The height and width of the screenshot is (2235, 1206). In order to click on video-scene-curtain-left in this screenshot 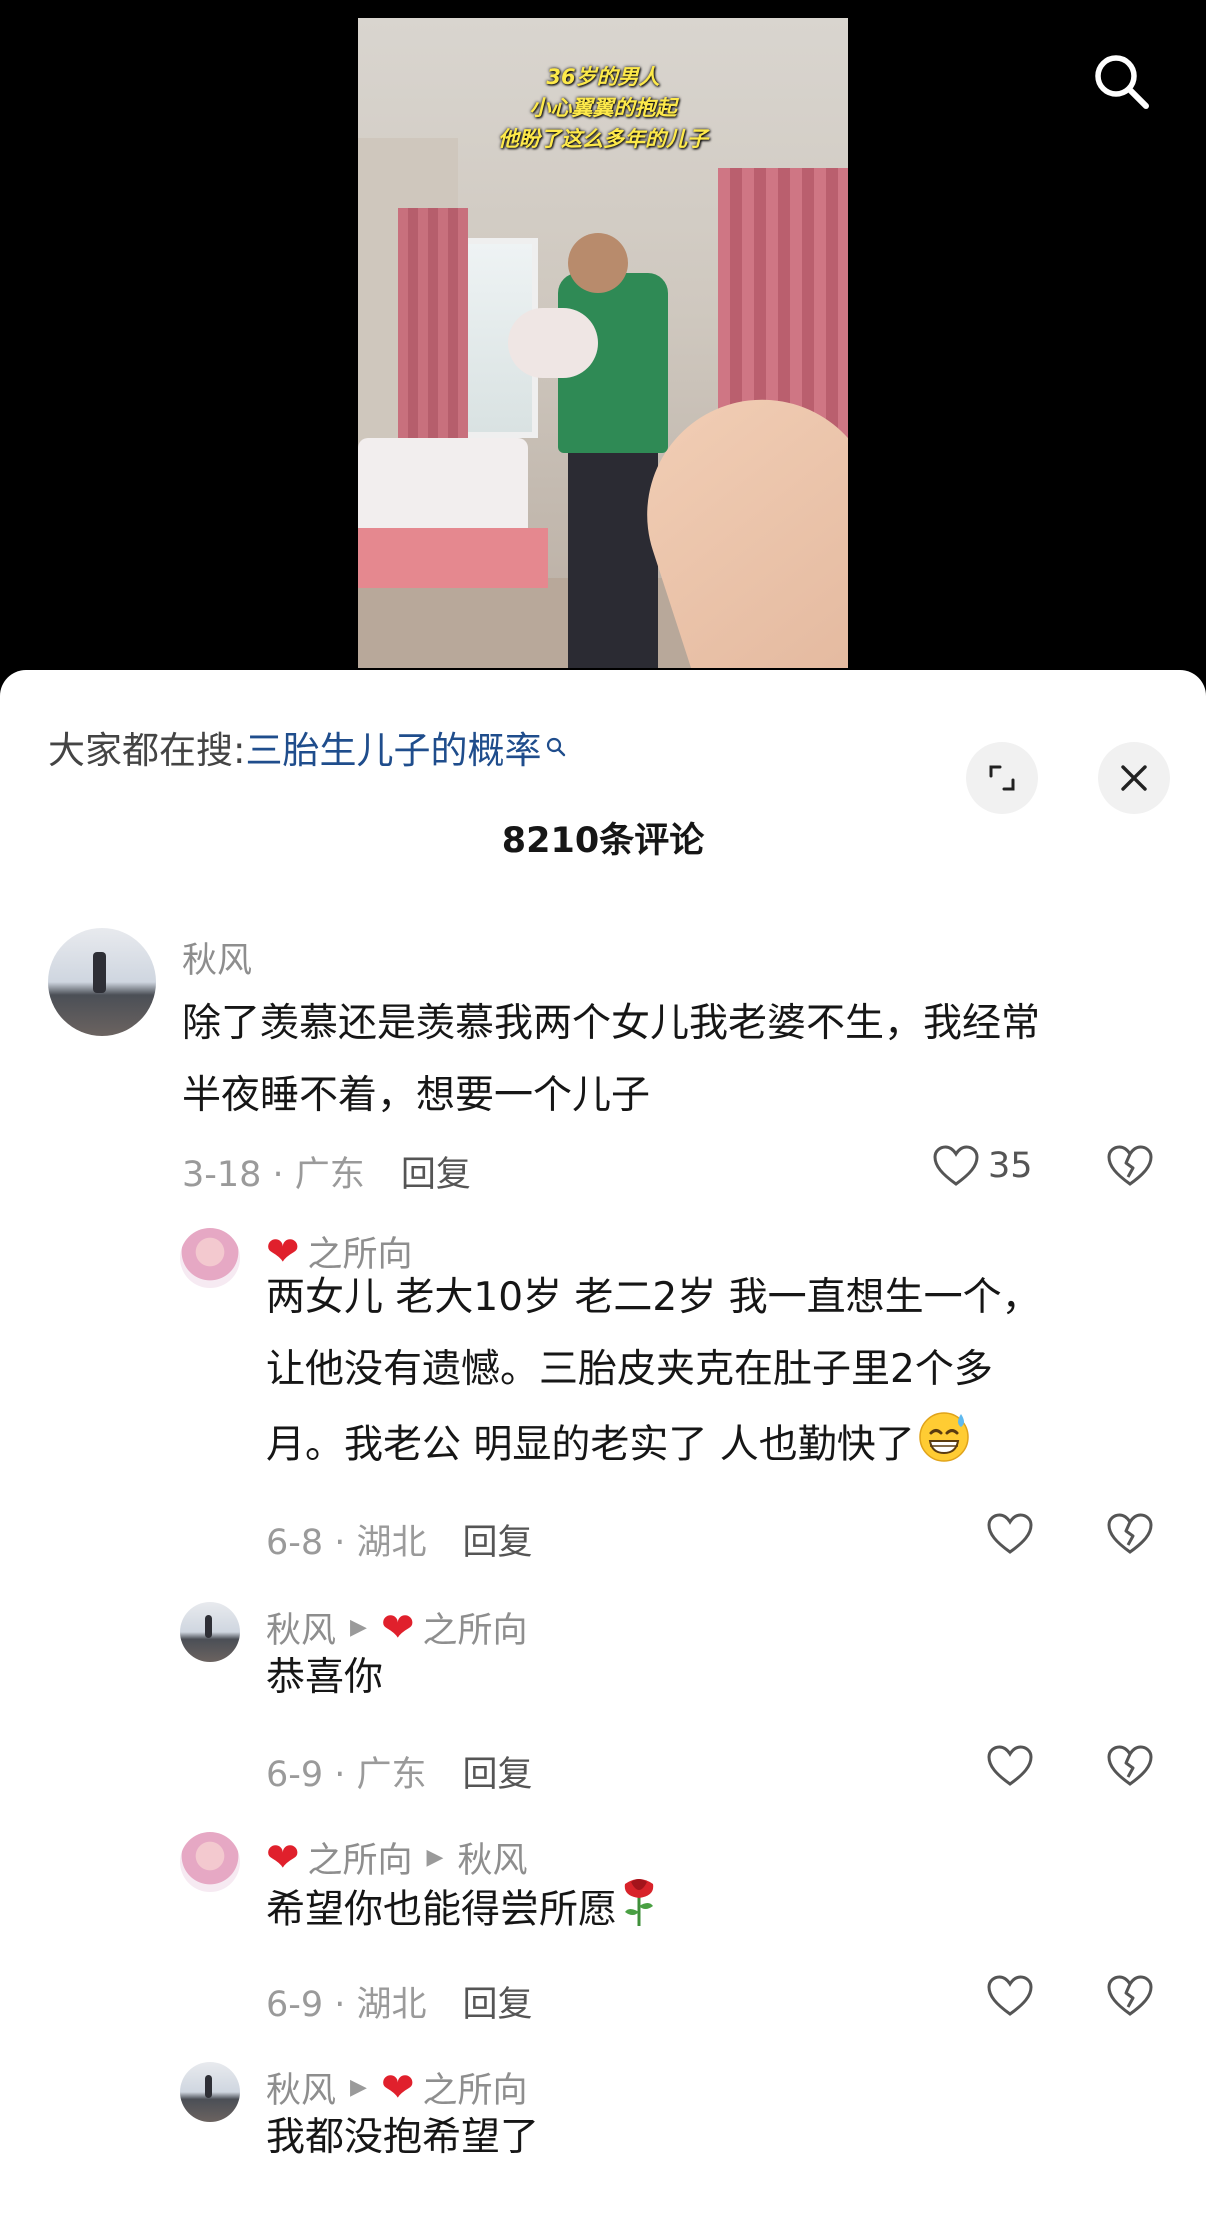, I will do `click(433, 338)`.